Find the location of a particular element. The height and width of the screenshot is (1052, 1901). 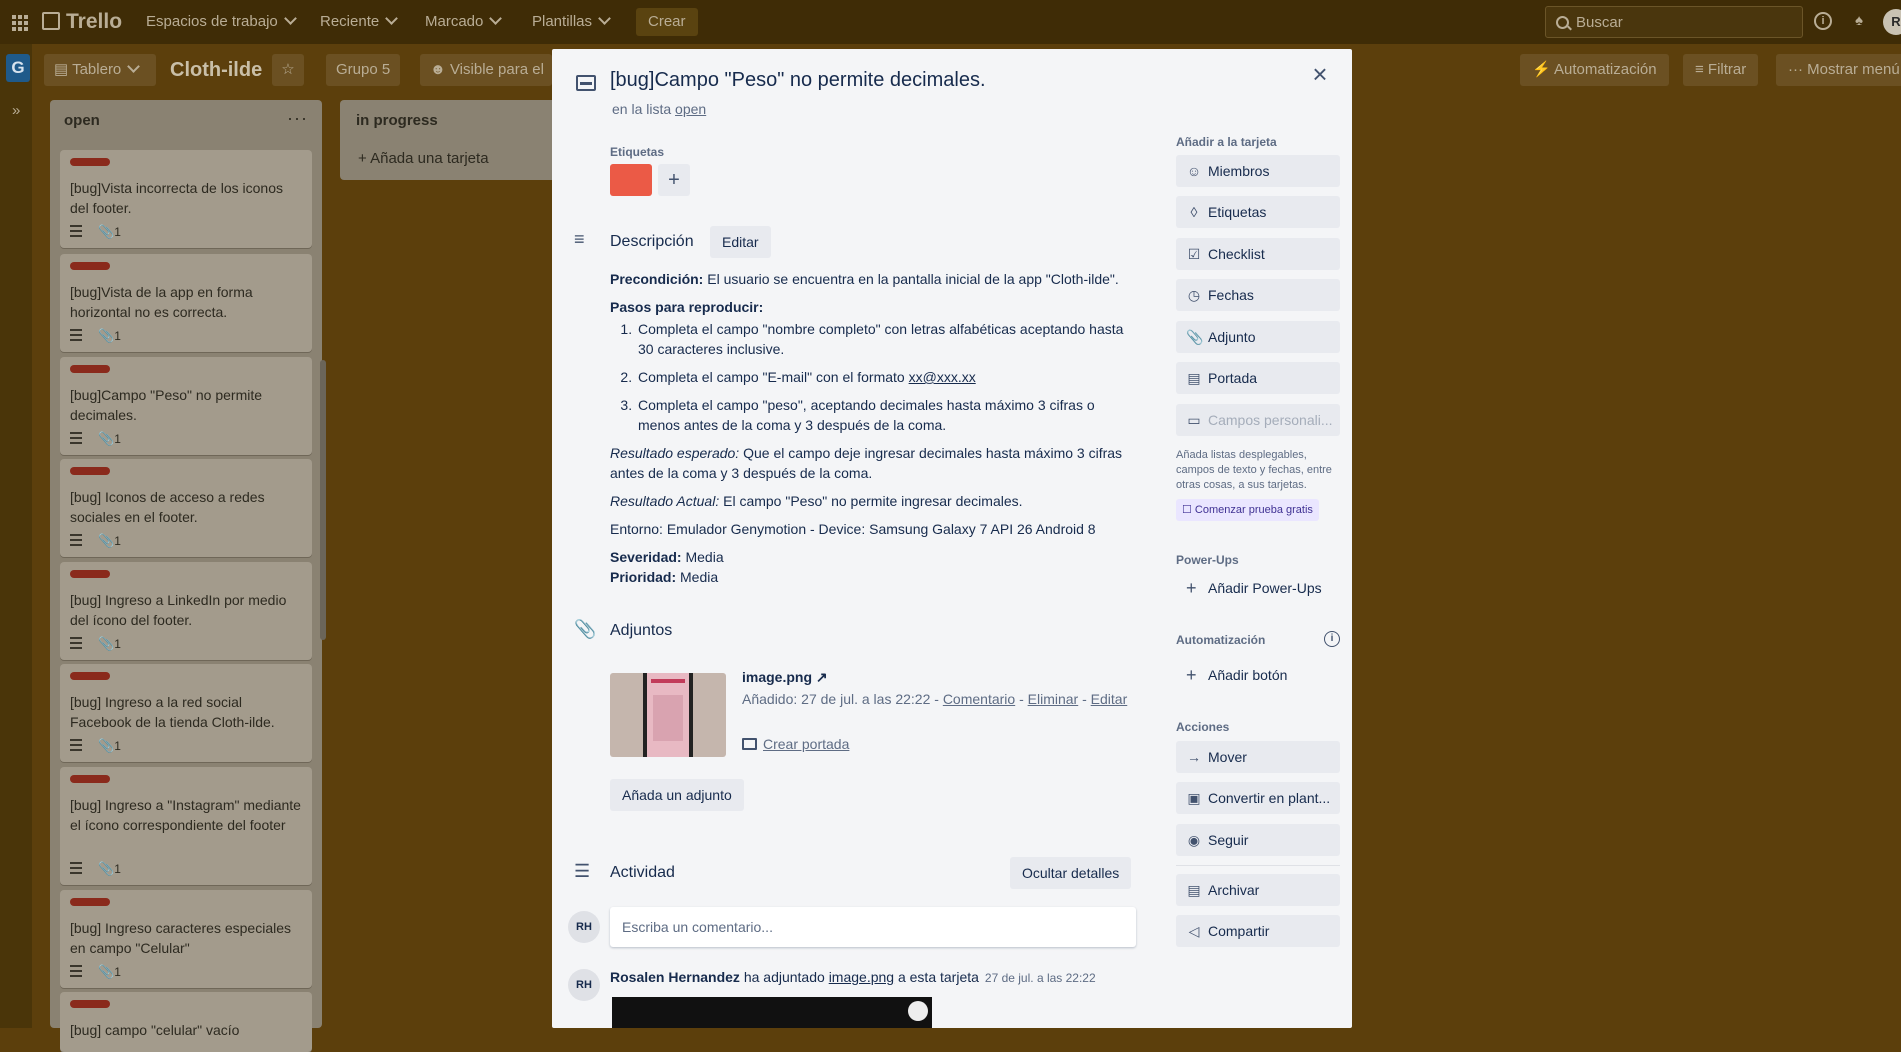

checklist-button: ☑ Checklist is located at coordinates (1258, 254).